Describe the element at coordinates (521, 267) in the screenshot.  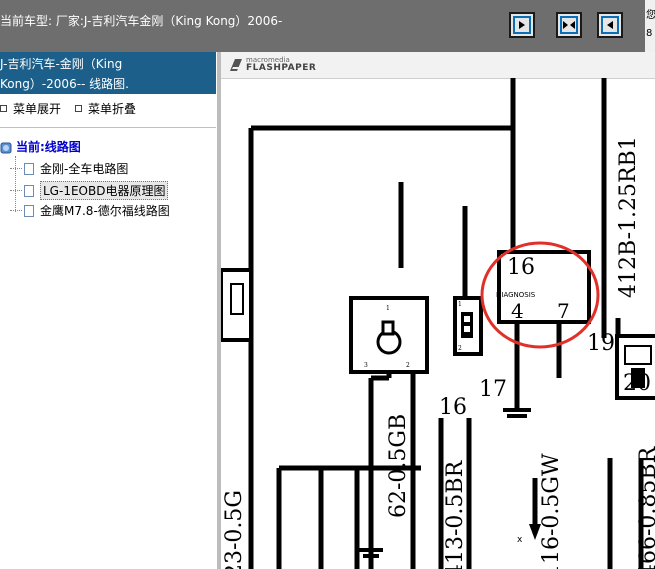
I see `diag-pin-16: 16` at that location.